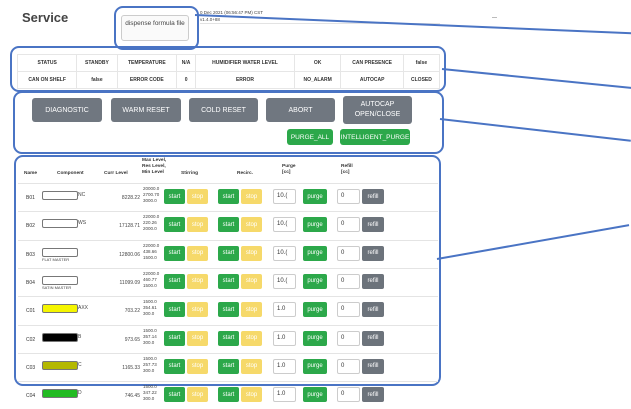 The width and height of the screenshot is (631, 409). I want to click on cold-reset-button: COLD RESET, so click(223, 110).